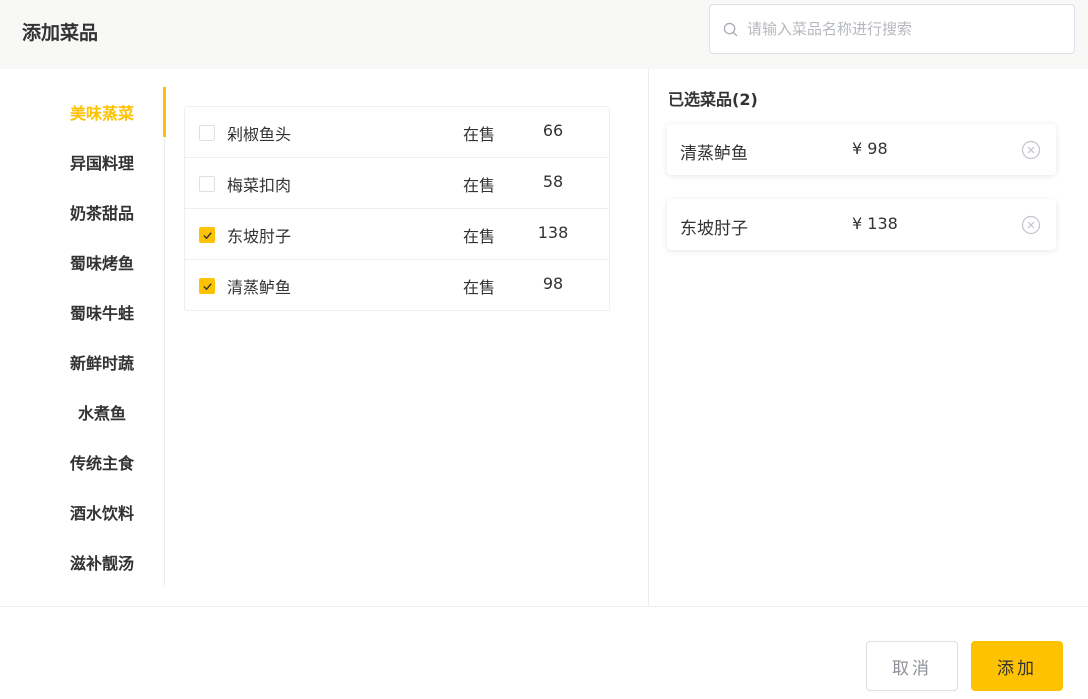 The height and width of the screenshot is (699, 1088). I want to click on search-box, so click(892, 29).